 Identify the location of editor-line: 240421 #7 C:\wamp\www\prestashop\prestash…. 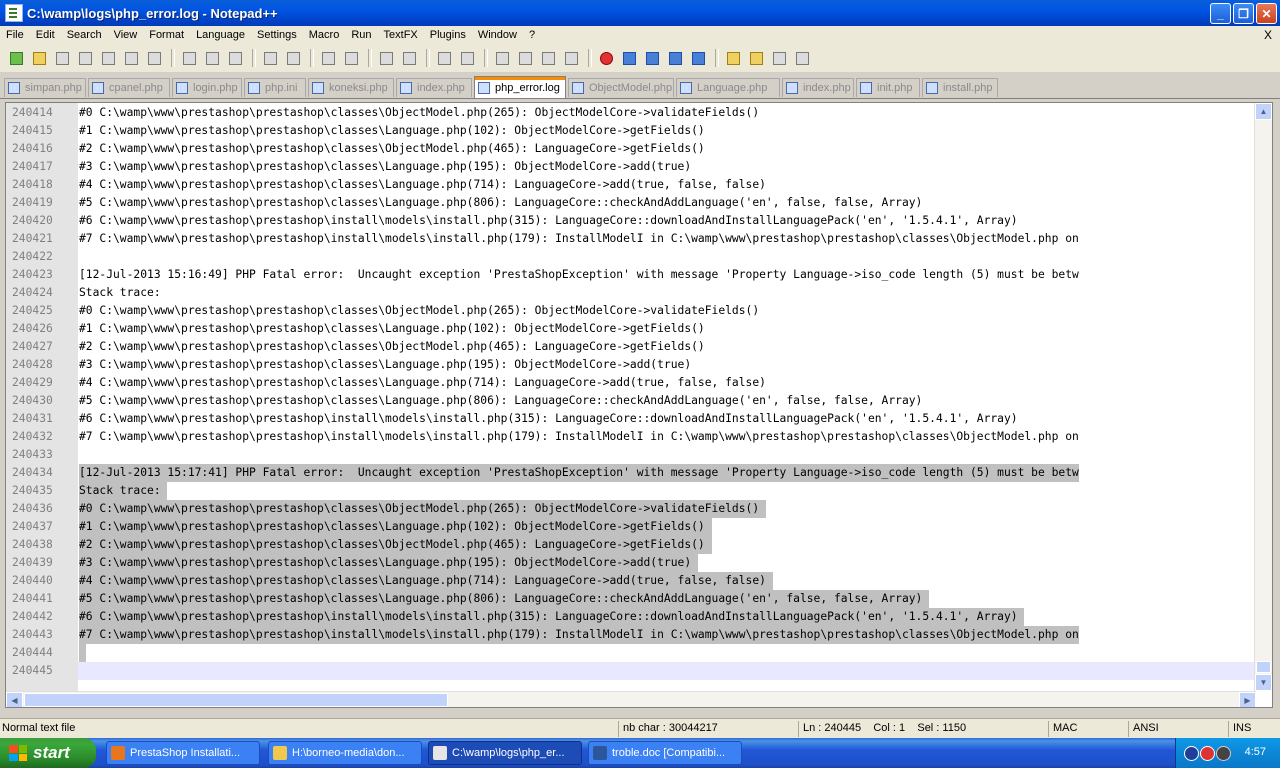
(631, 239).